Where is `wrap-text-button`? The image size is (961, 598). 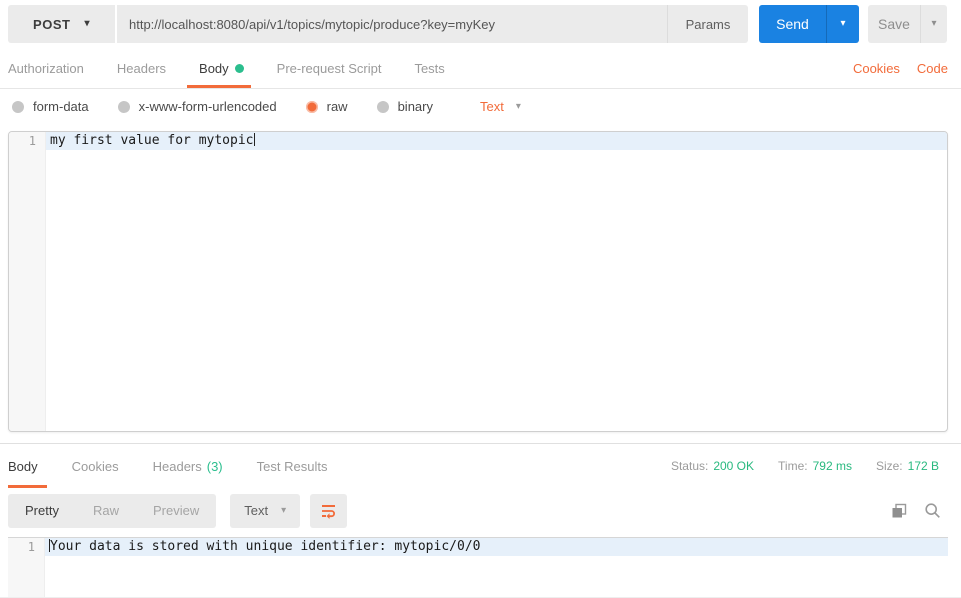
wrap-text-button is located at coordinates (329, 510).